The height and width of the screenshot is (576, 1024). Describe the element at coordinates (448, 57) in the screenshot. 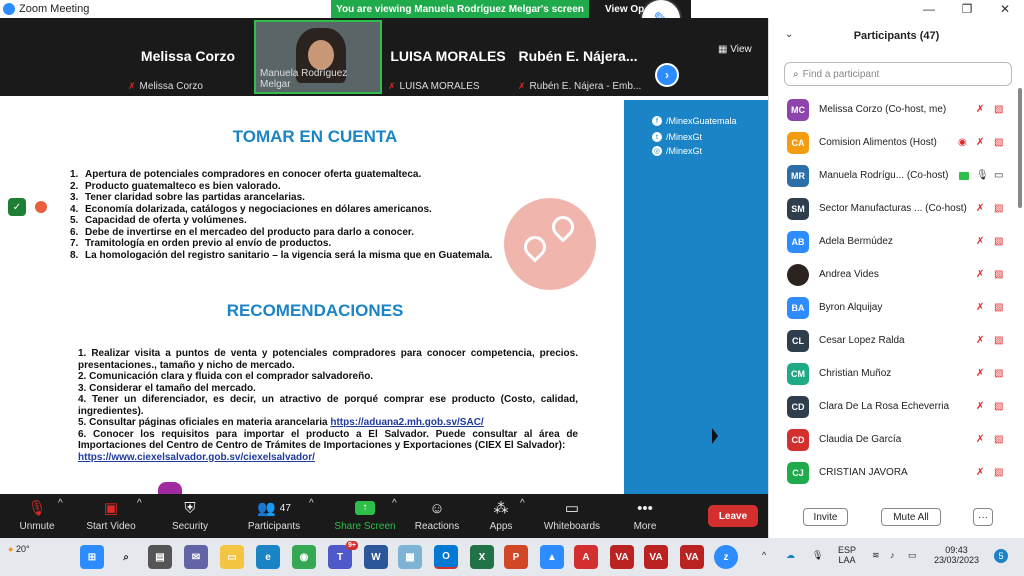

I see `video-tile: LUISA MORALES ✗ LUISA MORALES` at that location.